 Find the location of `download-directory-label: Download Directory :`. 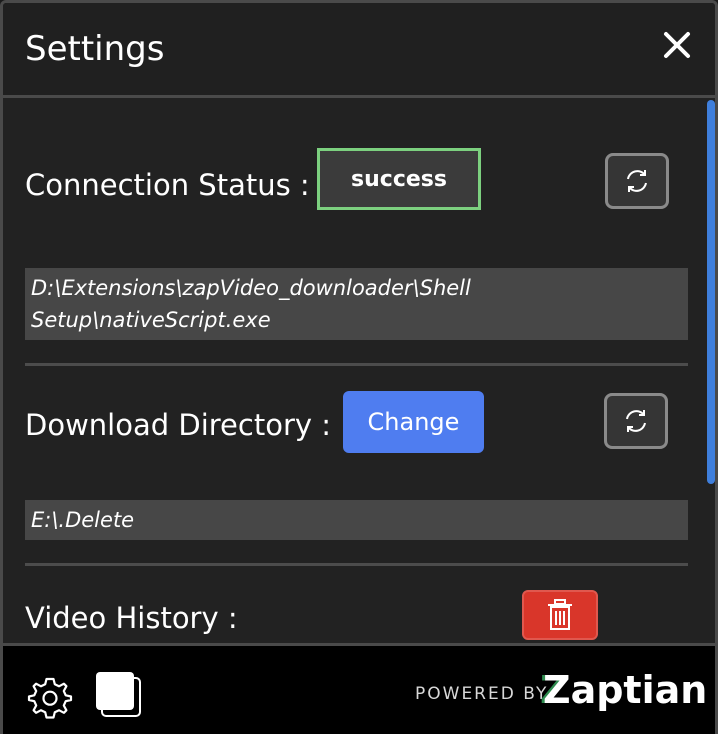

download-directory-label: Download Directory : is located at coordinates (178, 425).